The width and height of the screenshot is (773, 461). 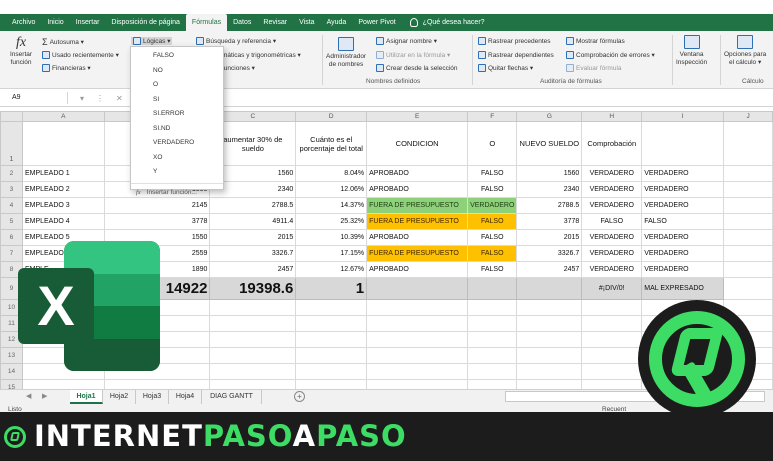 I want to click on menu-item-verdadero: VERDADERO, so click(x=177, y=143).